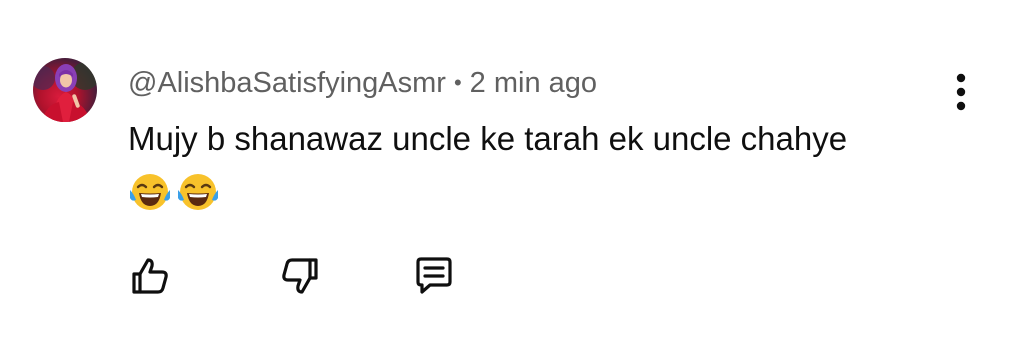 This screenshot has width=1024, height=347. I want to click on comment-header: @AlishbaSatisfyingAsmr • 2 min ago, so click(362, 83).